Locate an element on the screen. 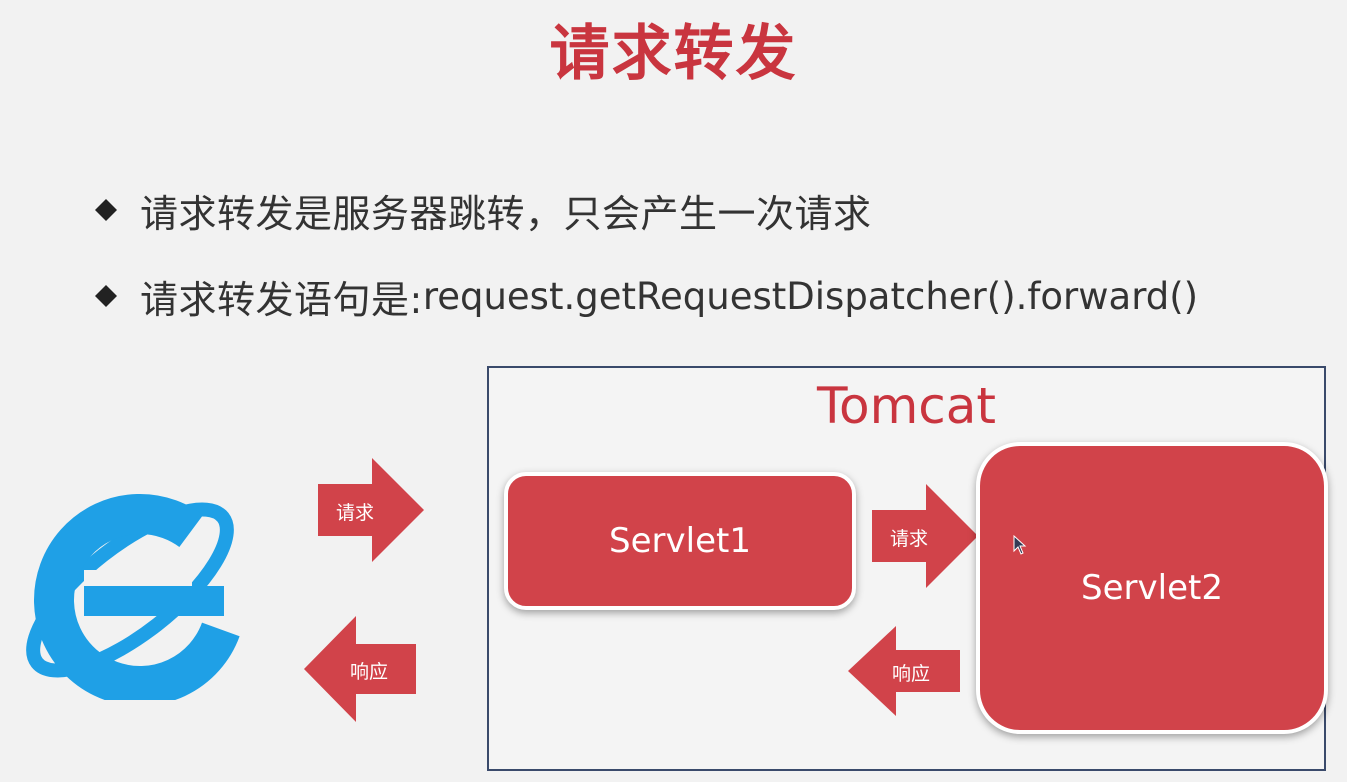  bullet-server-jump: 请求转发是服务器跳转，只会产生一次请求 is located at coordinates (477, 210).